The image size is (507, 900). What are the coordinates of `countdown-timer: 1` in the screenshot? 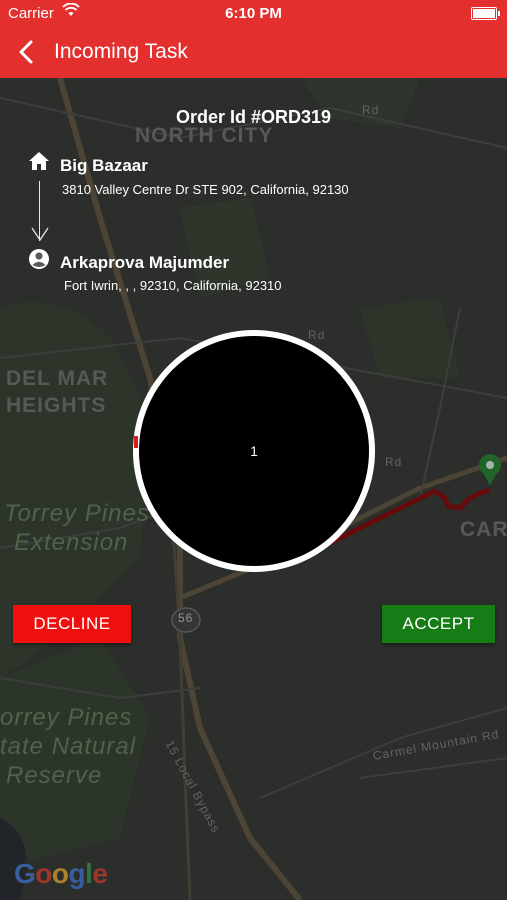 It's located at (254, 451).